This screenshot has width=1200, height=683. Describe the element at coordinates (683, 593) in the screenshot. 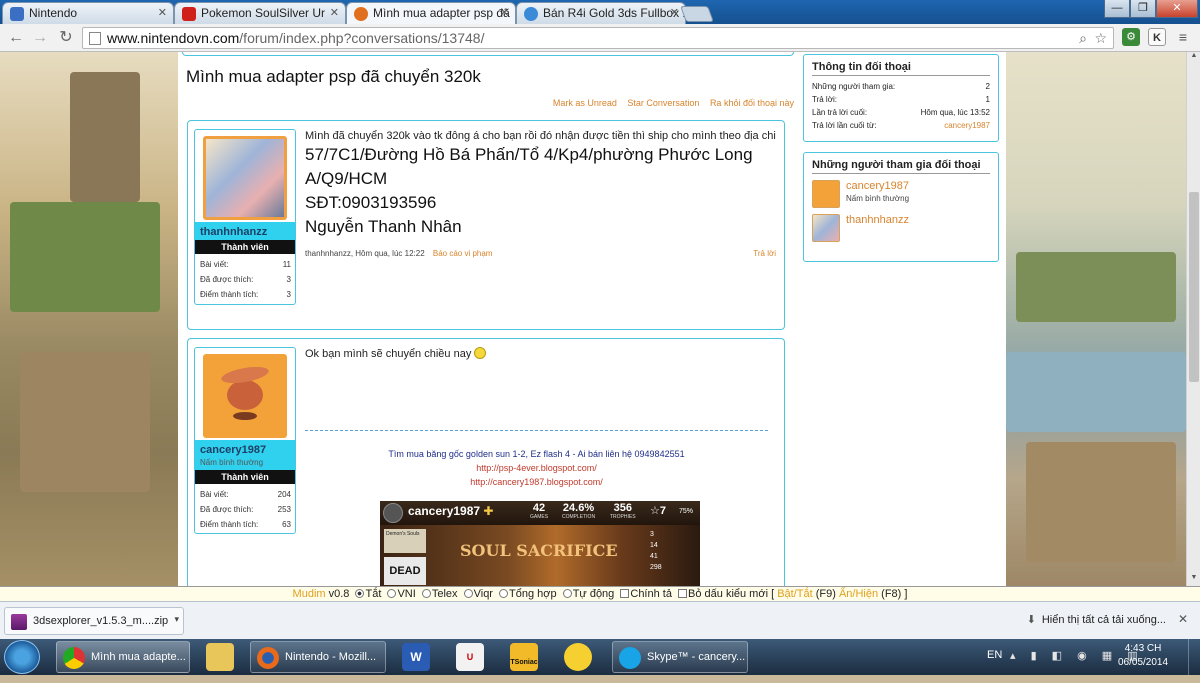

I see `checkbox-new-accent` at that location.